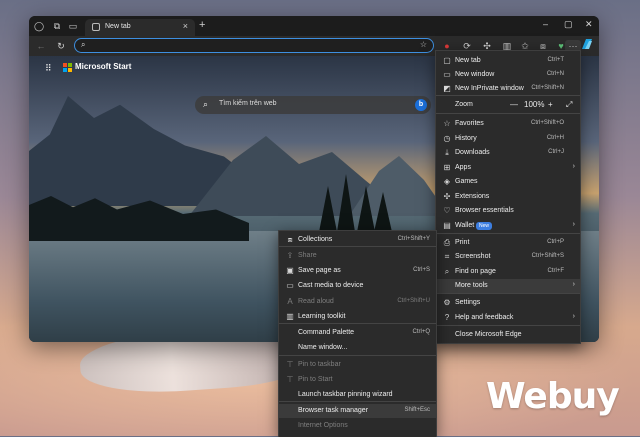 The image size is (640, 437). Describe the element at coordinates (587, 44) in the screenshot. I see `copilot-icon` at that location.